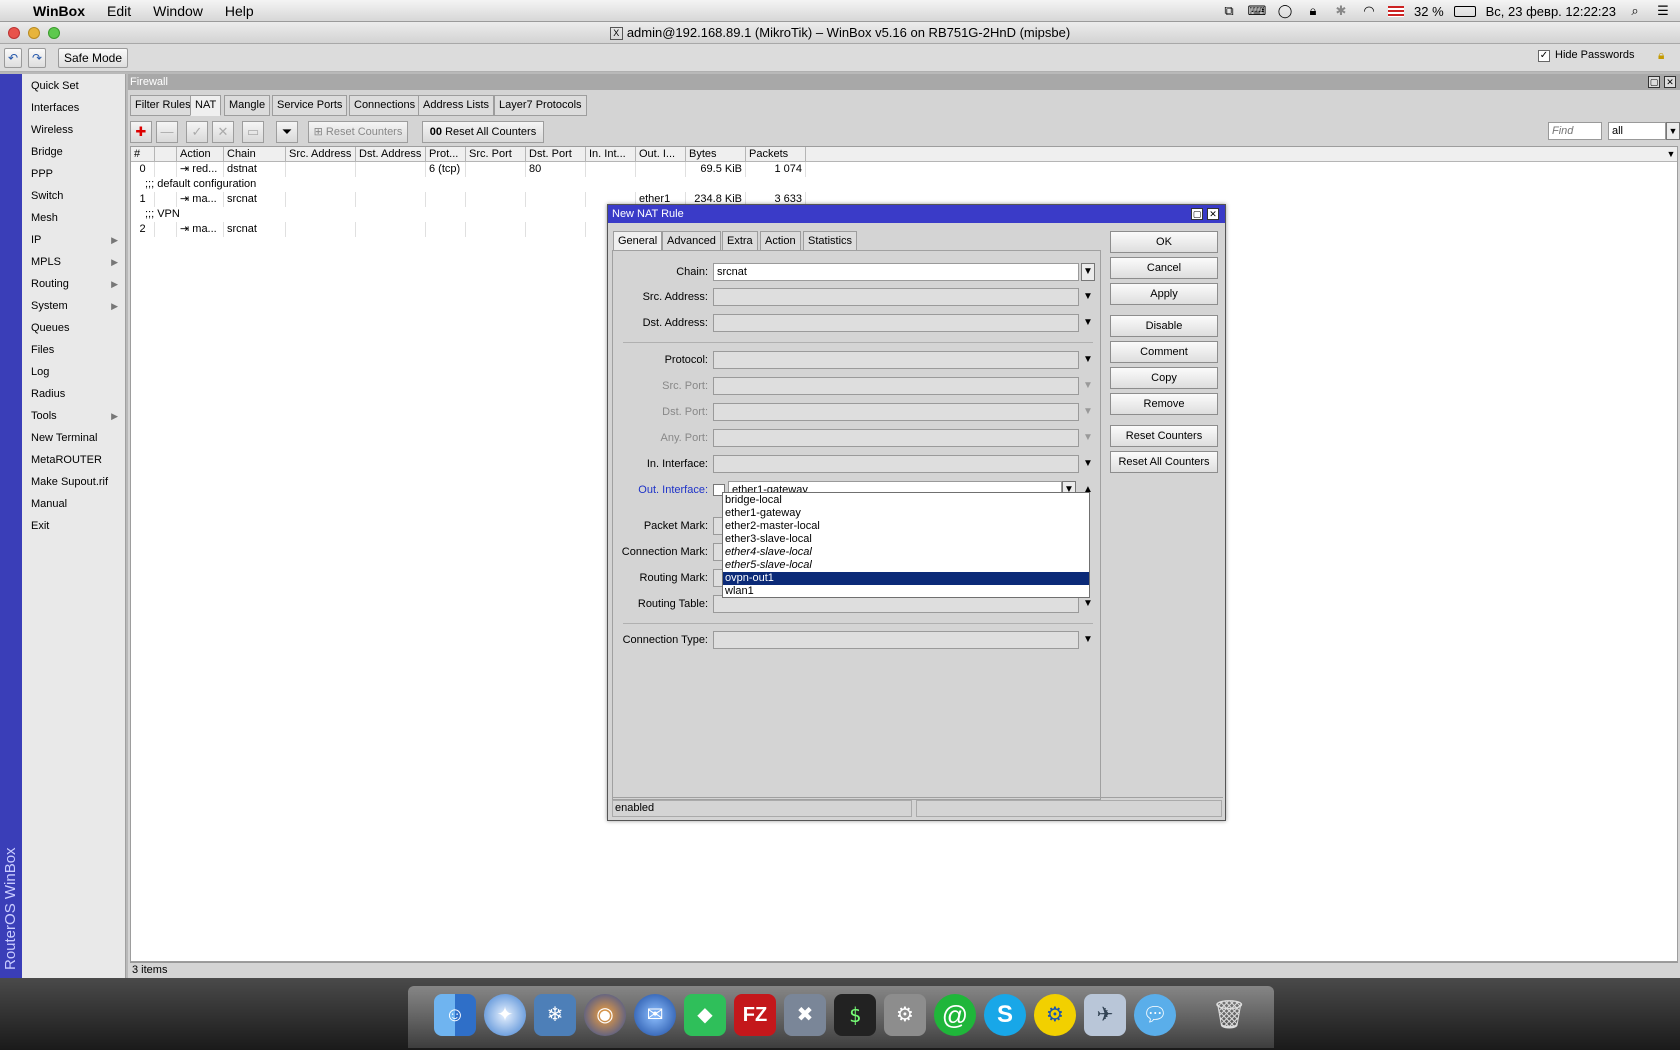 The width and height of the screenshot is (1680, 1050). I want to click on apply-button: Apply, so click(1164, 294).